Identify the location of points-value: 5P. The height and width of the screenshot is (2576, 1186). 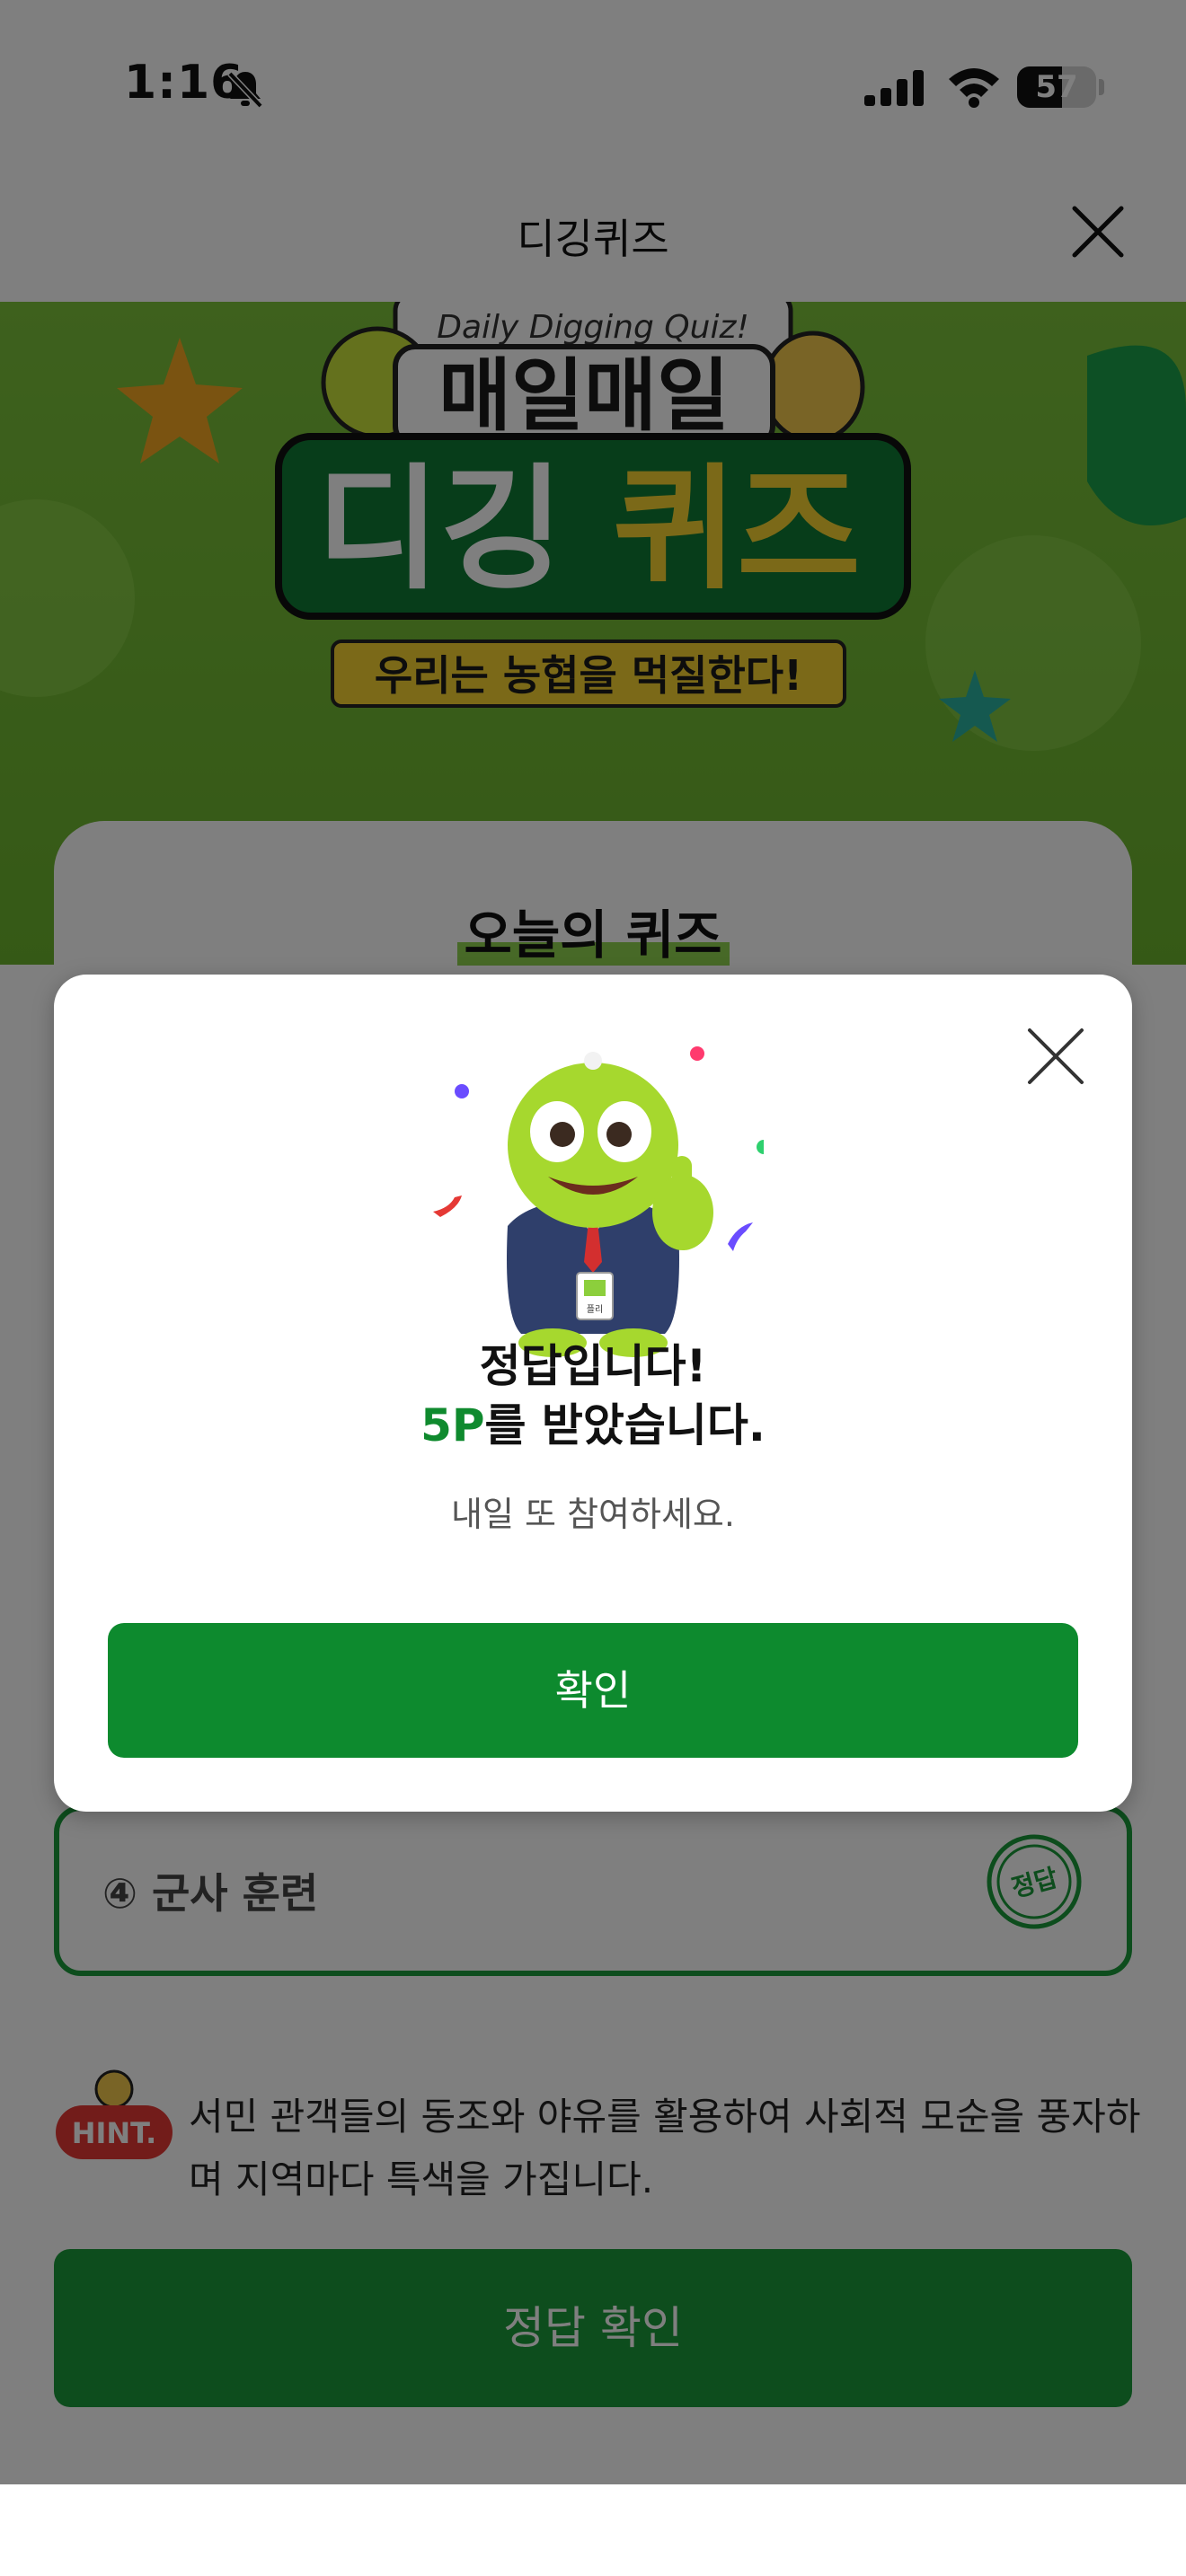
(452, 1425).